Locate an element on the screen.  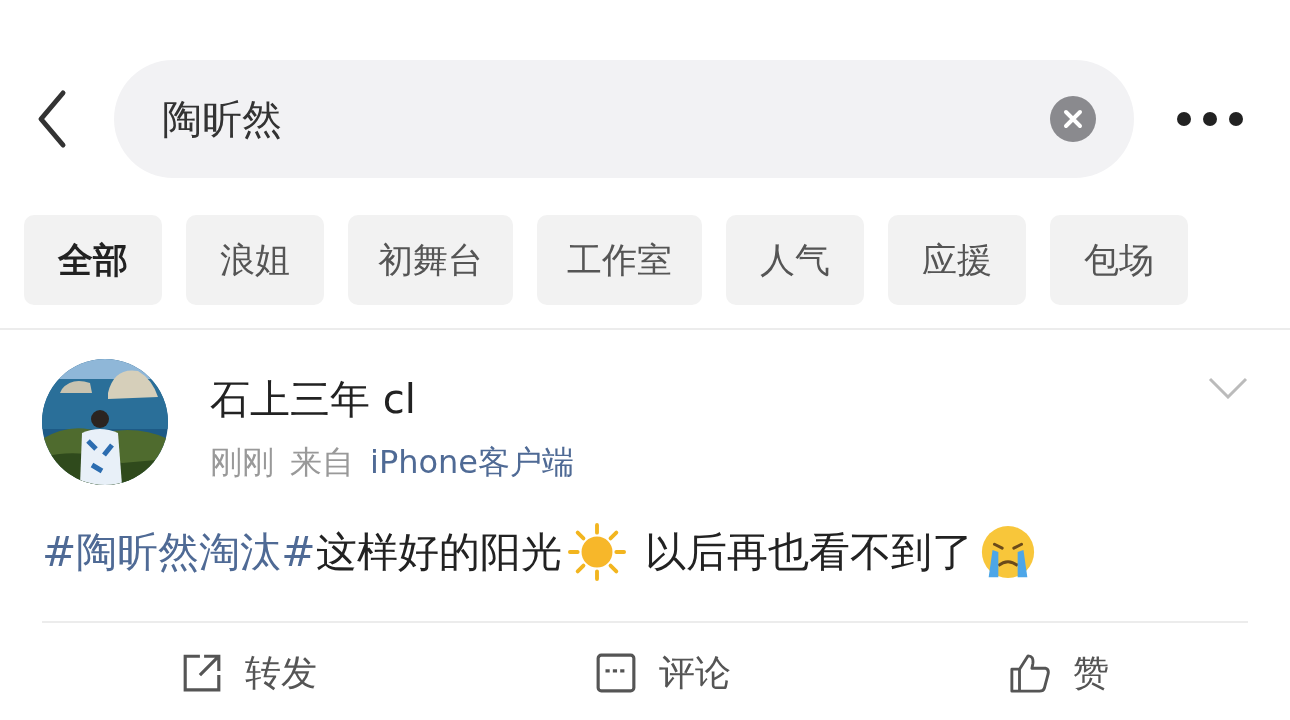
filter-tab: 初舞台 is located at coordinates (430, 260).